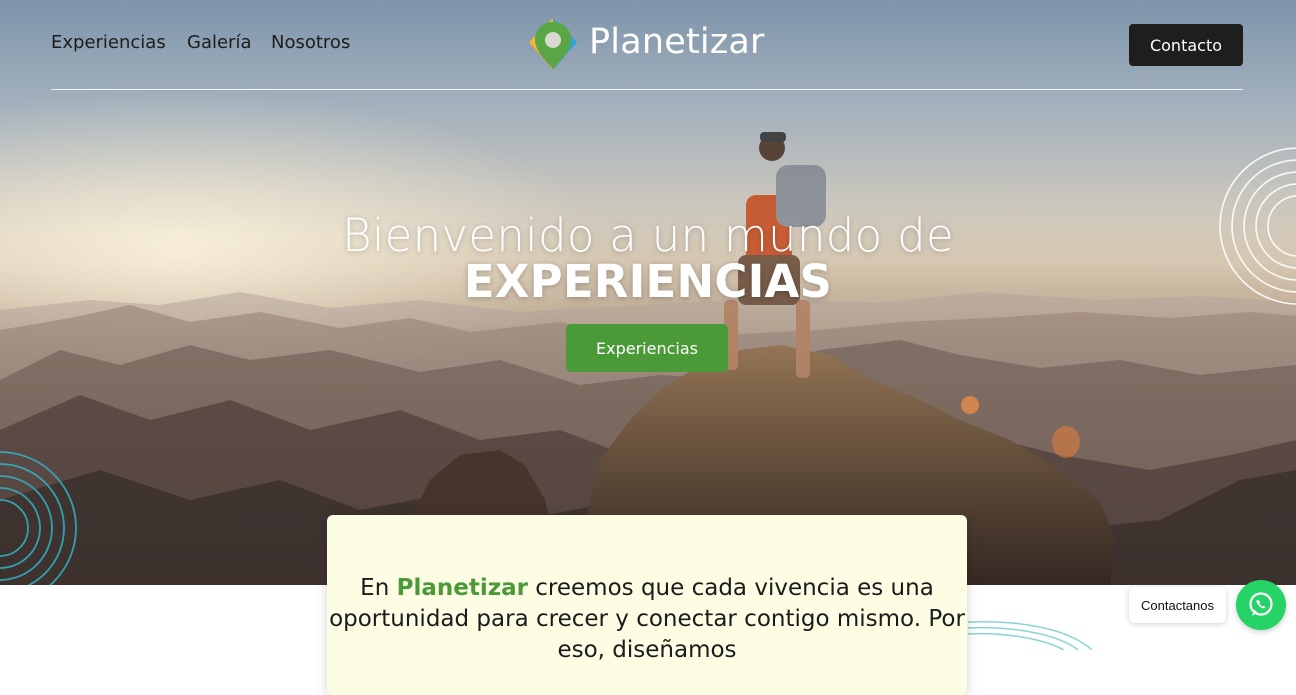 This screenshot has width=1296, height=695. I want to click on whatsapp-icon, so click(1261, 604).